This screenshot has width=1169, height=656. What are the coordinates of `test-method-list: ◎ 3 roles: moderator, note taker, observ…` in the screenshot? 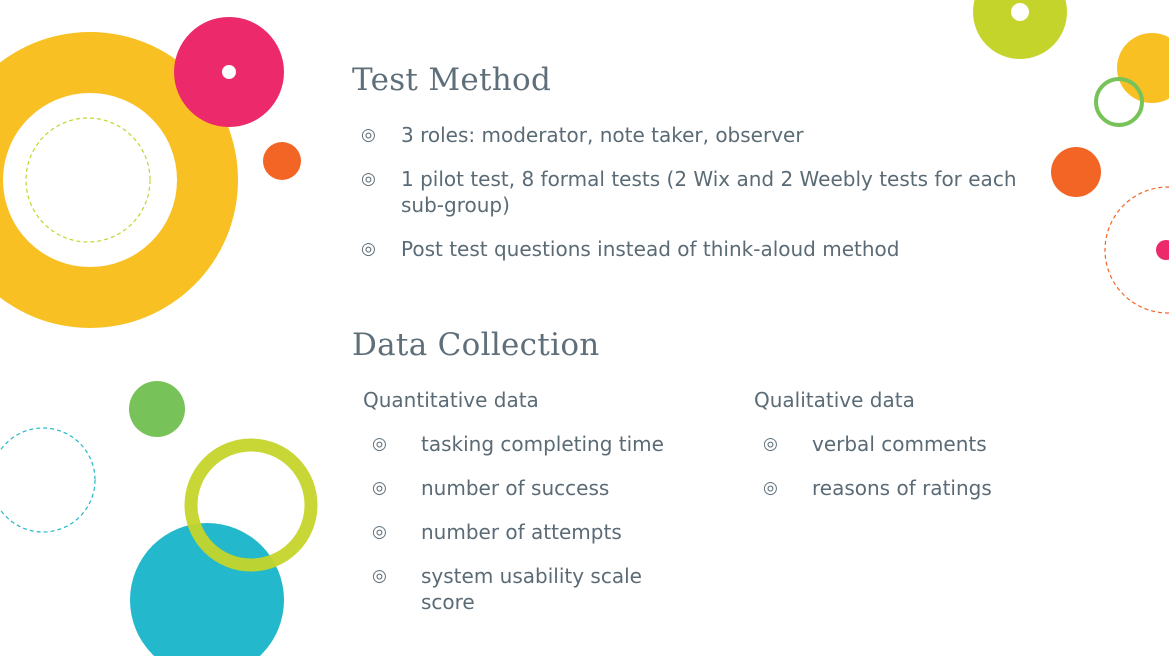 It's located at (688, 192).